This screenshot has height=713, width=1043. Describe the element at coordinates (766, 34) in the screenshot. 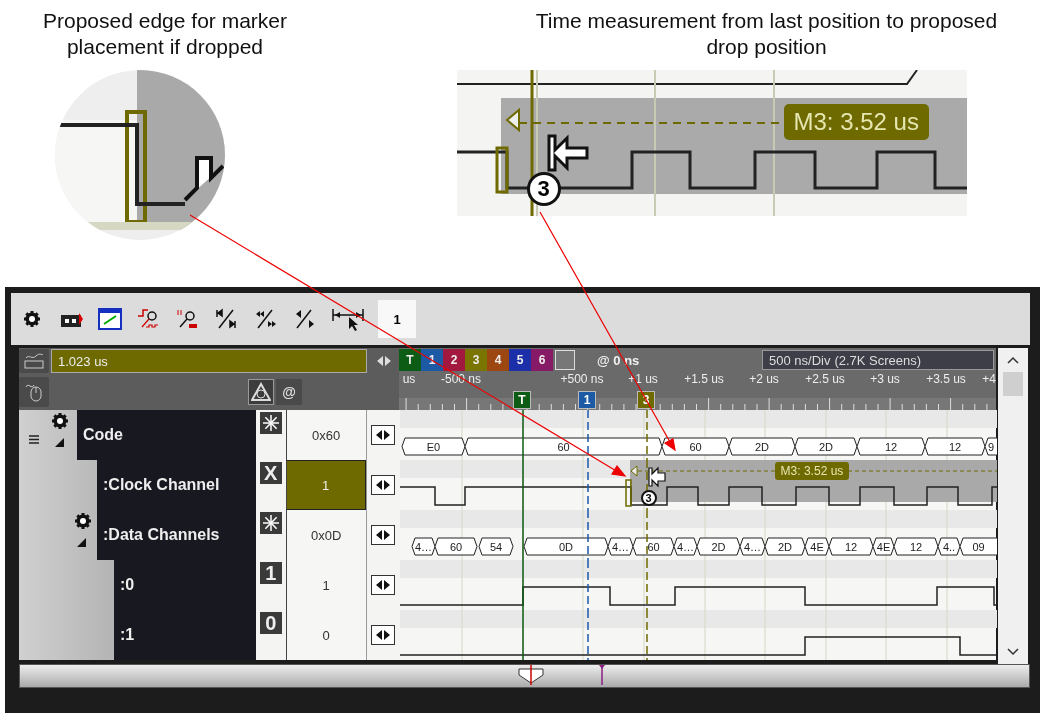

I see `callout-text: Time measurement from last position to proposed drop position` at that location.